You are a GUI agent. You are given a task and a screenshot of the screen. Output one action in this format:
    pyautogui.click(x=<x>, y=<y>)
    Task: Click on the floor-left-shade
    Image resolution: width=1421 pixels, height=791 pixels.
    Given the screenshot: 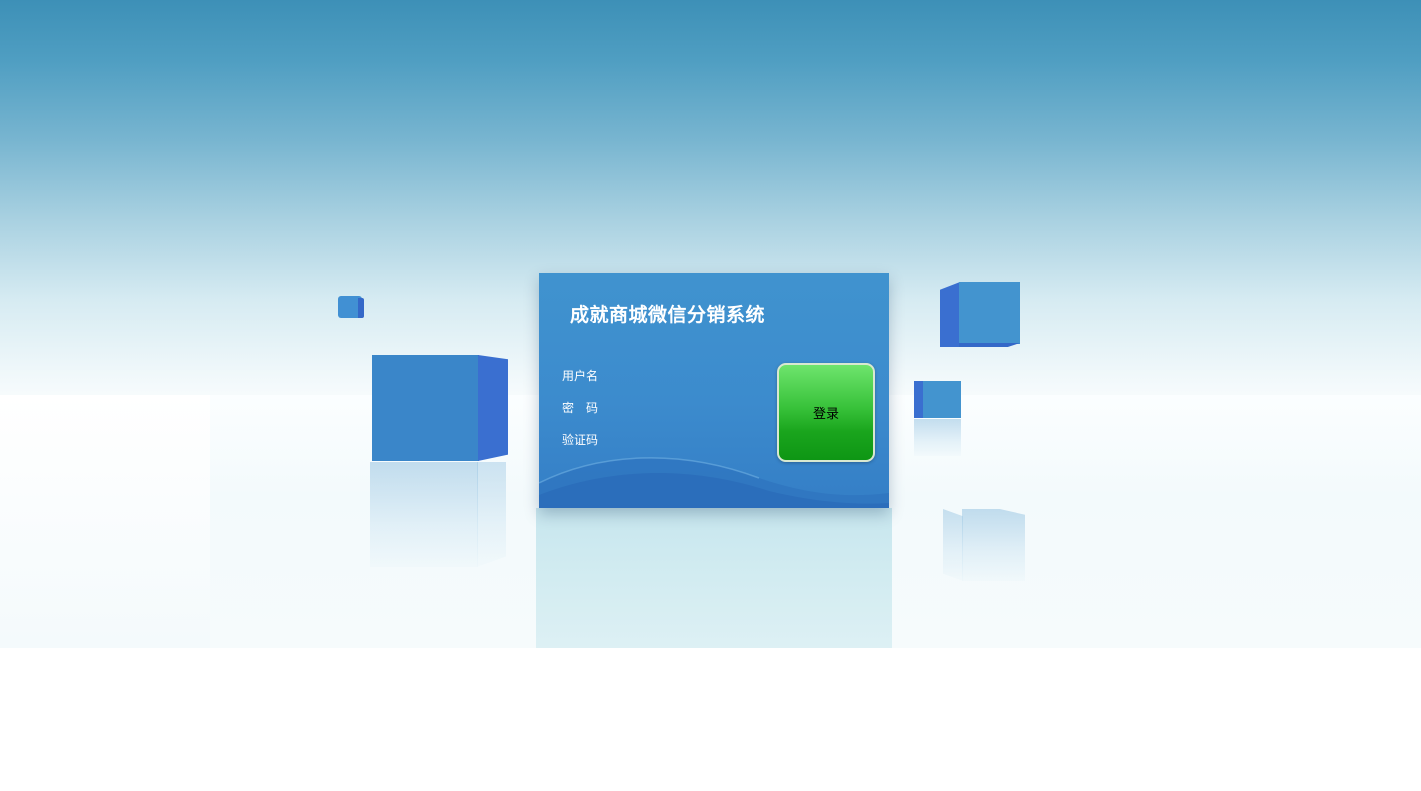 What is the action you would take?
    pyautogui.click(x=105, y=521)
    